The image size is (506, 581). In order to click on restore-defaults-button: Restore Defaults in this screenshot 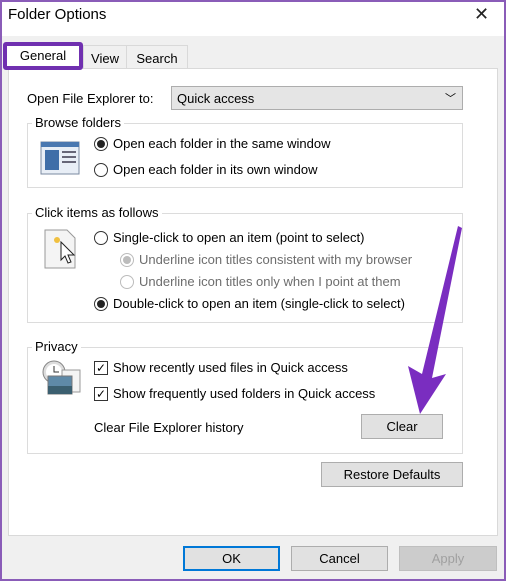, I will do `click(392, 474)`.